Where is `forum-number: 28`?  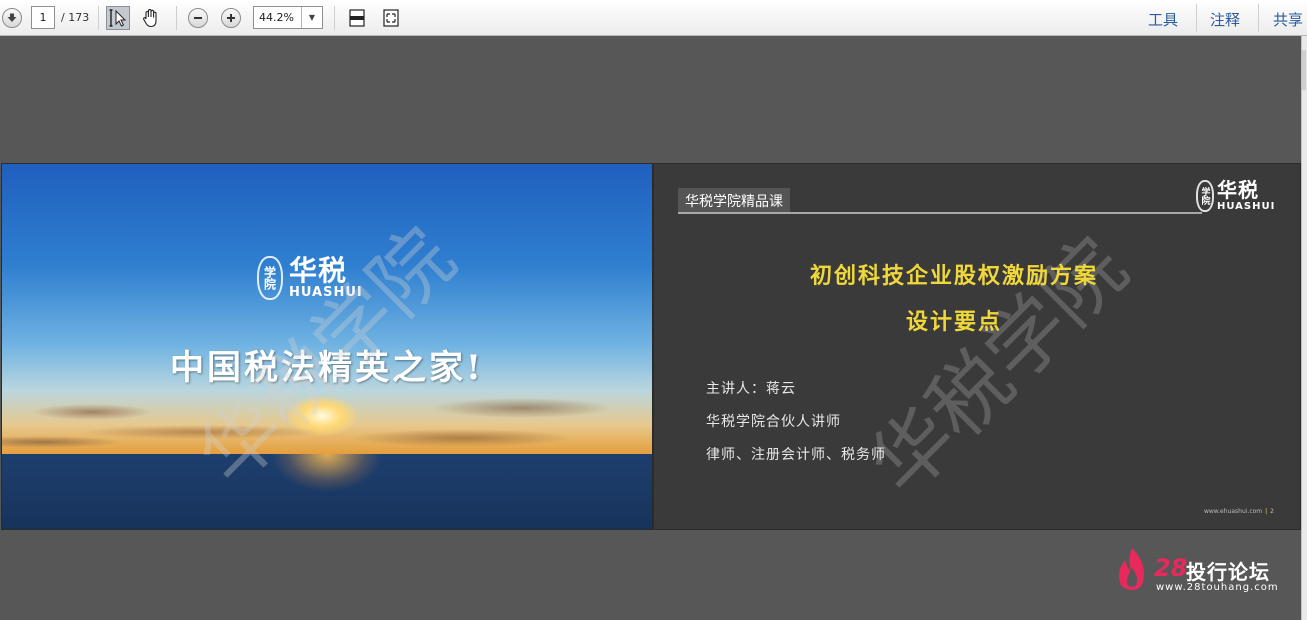
forum-number: 28 is located at coordinates (1171, 568).